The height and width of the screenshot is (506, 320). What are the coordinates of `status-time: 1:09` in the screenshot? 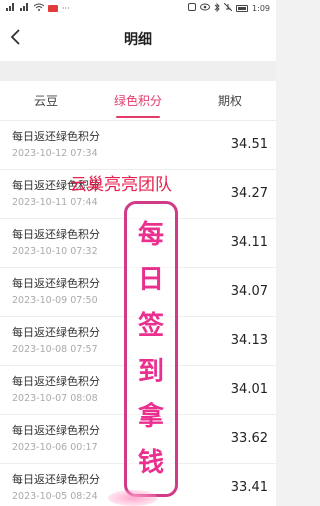 It's located at (261, 8).